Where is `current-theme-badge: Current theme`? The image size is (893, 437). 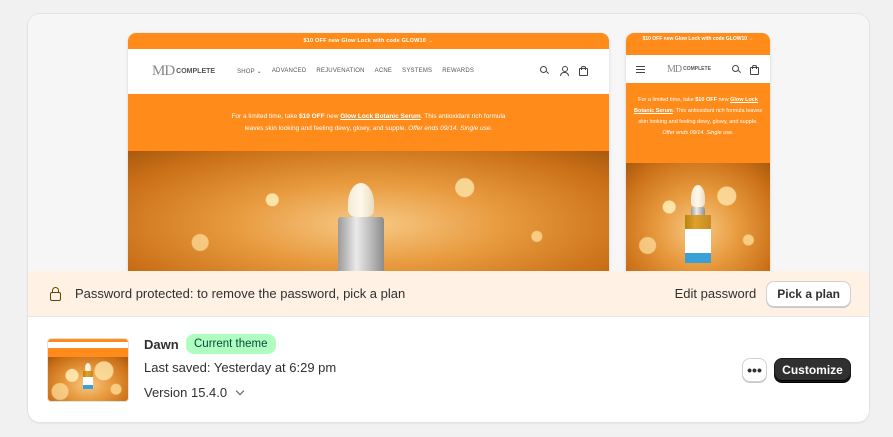 current-theme-badge: Current theme is located at coordinates (231, 344).